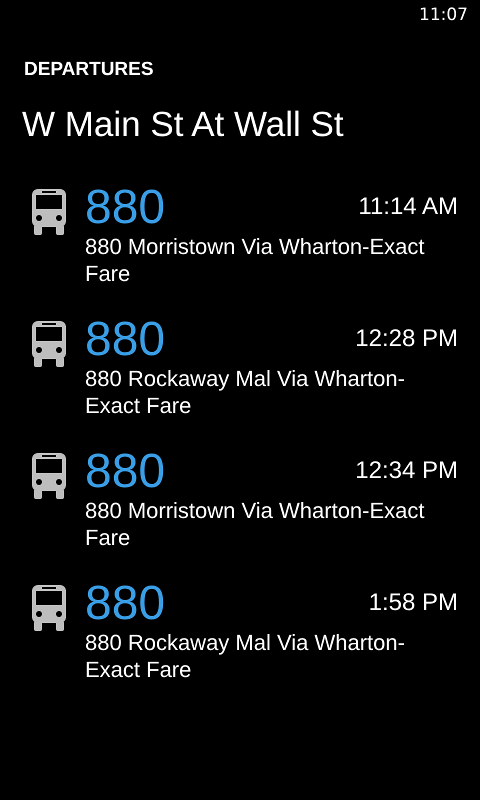 The image size is (480, 800). Describe the element at coordinates (406, 339) in the screenshot. I see `departure-time: 12:28 PM` at that location.